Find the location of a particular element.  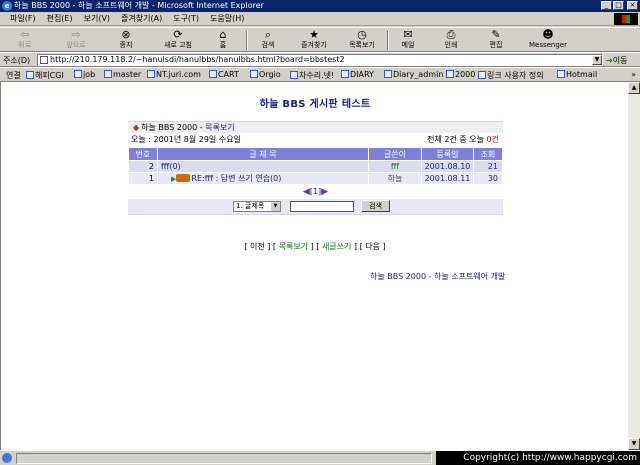

post-subject-link: fff(0) is located at coordinates (171, 166).